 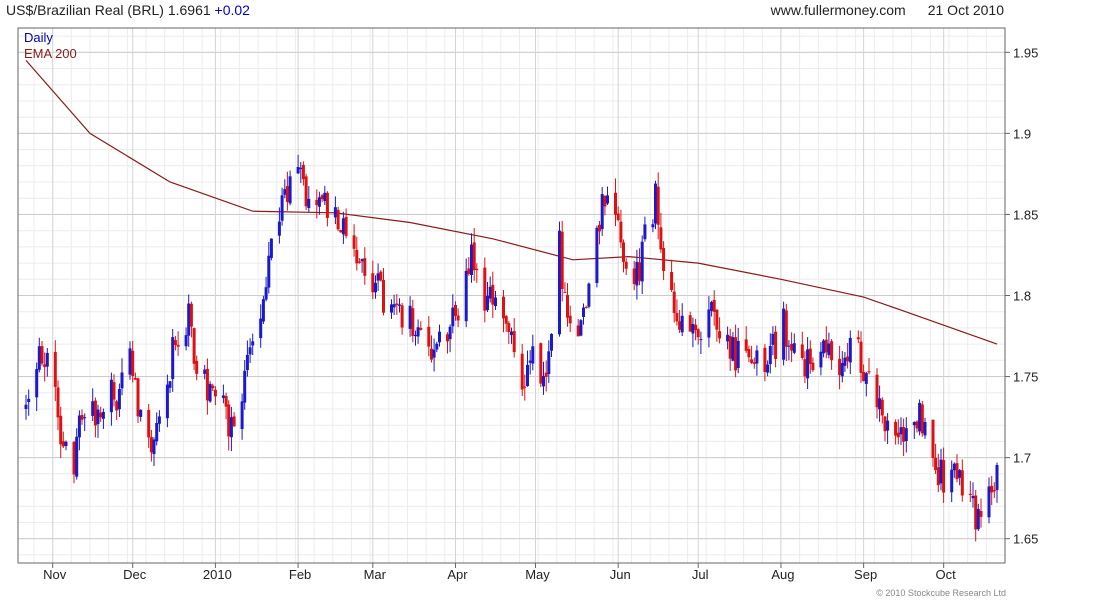 I want to click on x-tick-label: Aug, so click(x=782, y=574).